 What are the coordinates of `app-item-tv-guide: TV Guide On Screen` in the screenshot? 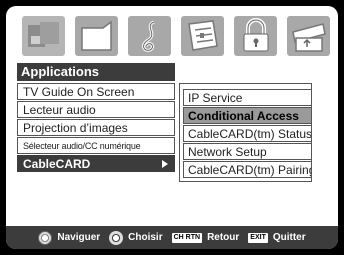 It's located at (96, 91).